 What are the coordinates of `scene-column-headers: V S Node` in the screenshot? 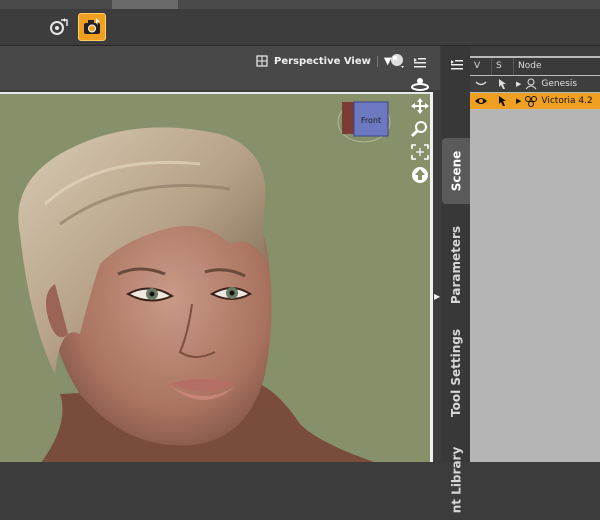 It's located at (535, 66).